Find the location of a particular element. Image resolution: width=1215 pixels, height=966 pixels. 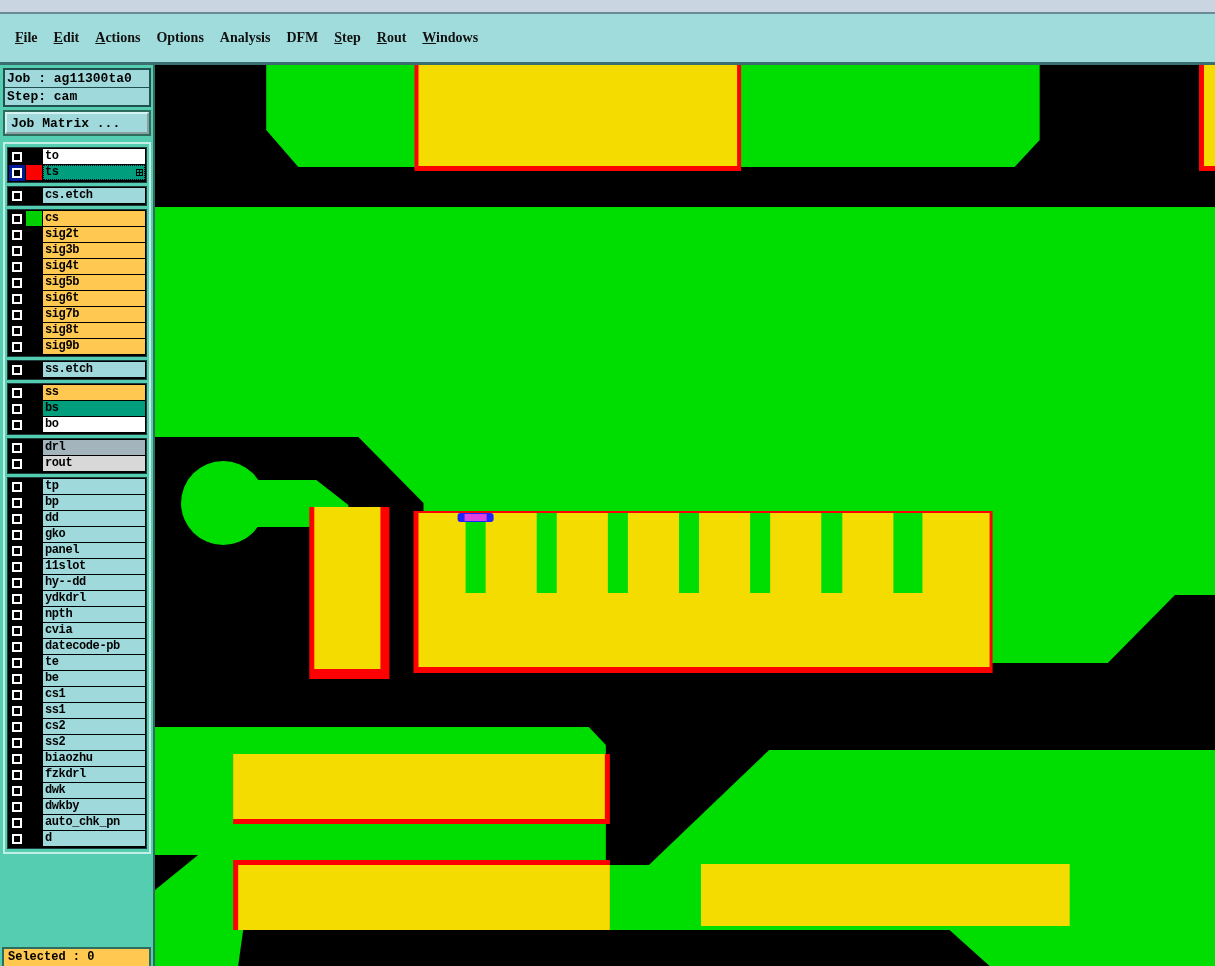

layer-row: sig3b is located at coordinates (94, 250).